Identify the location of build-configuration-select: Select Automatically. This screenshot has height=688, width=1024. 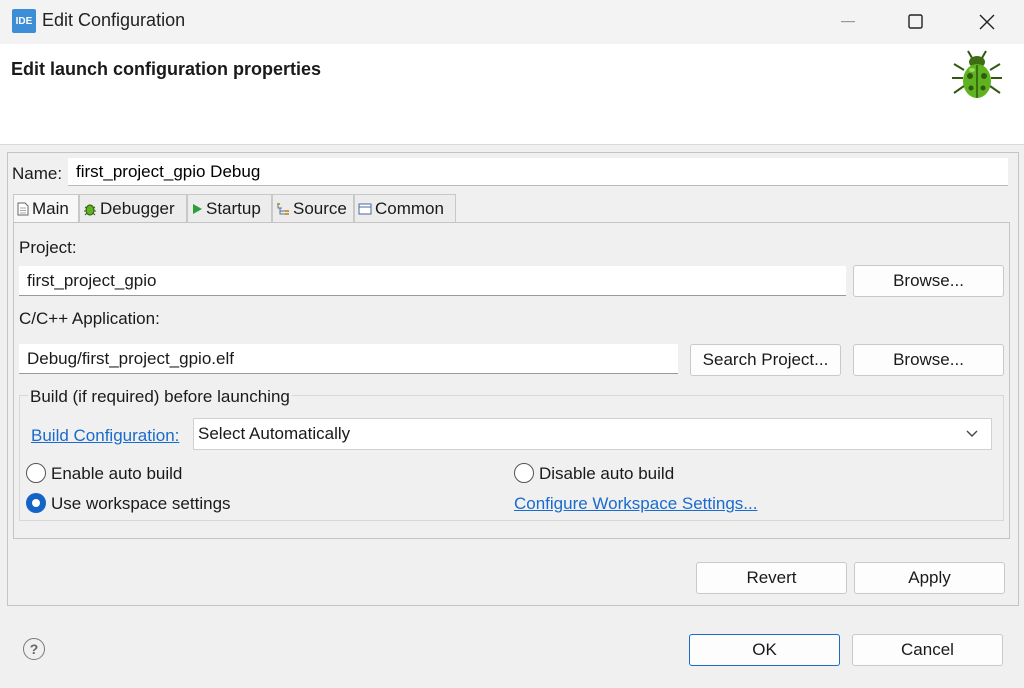
(592, 434).